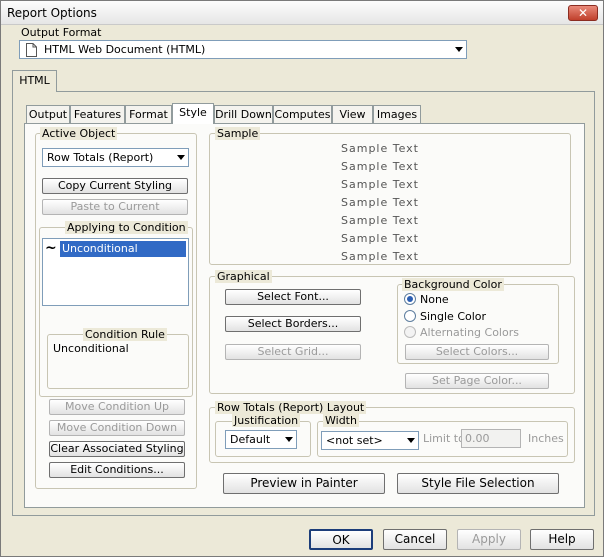 The width and height of the screenshot is (604, 557). What do you see at coordinates (453, 284) in the screenshot?
I see `background-color-label: Background Color` at bounding box center [453, 284].